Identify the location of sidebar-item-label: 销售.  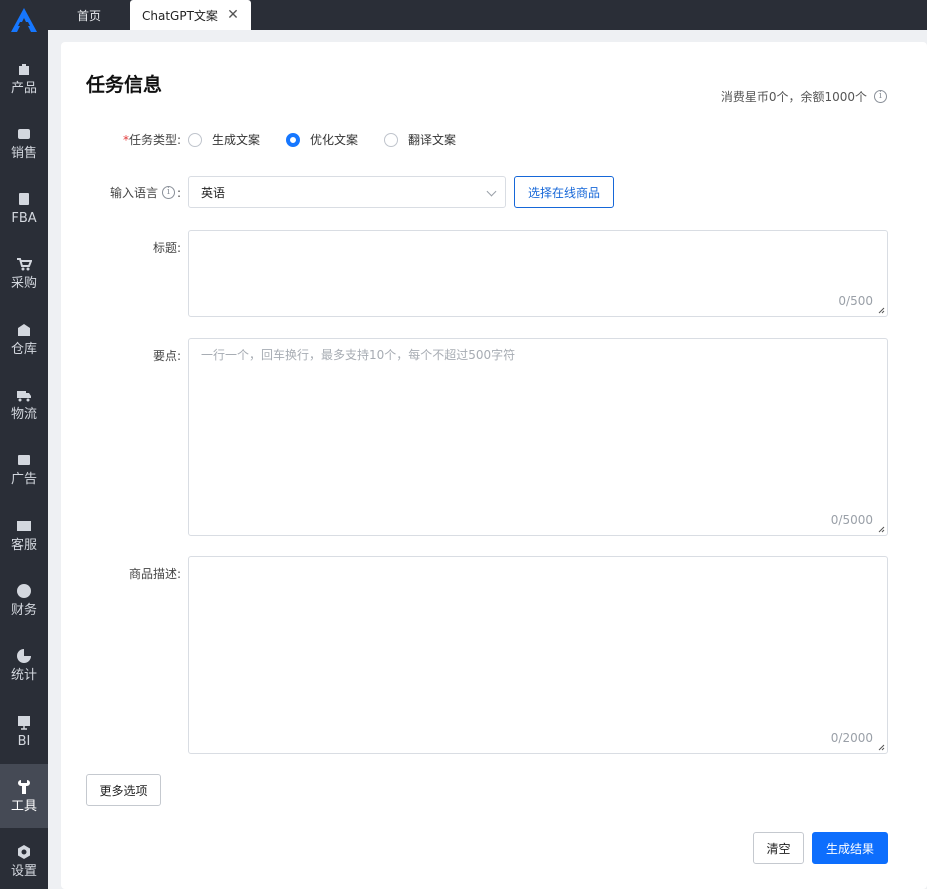
(23, 153).